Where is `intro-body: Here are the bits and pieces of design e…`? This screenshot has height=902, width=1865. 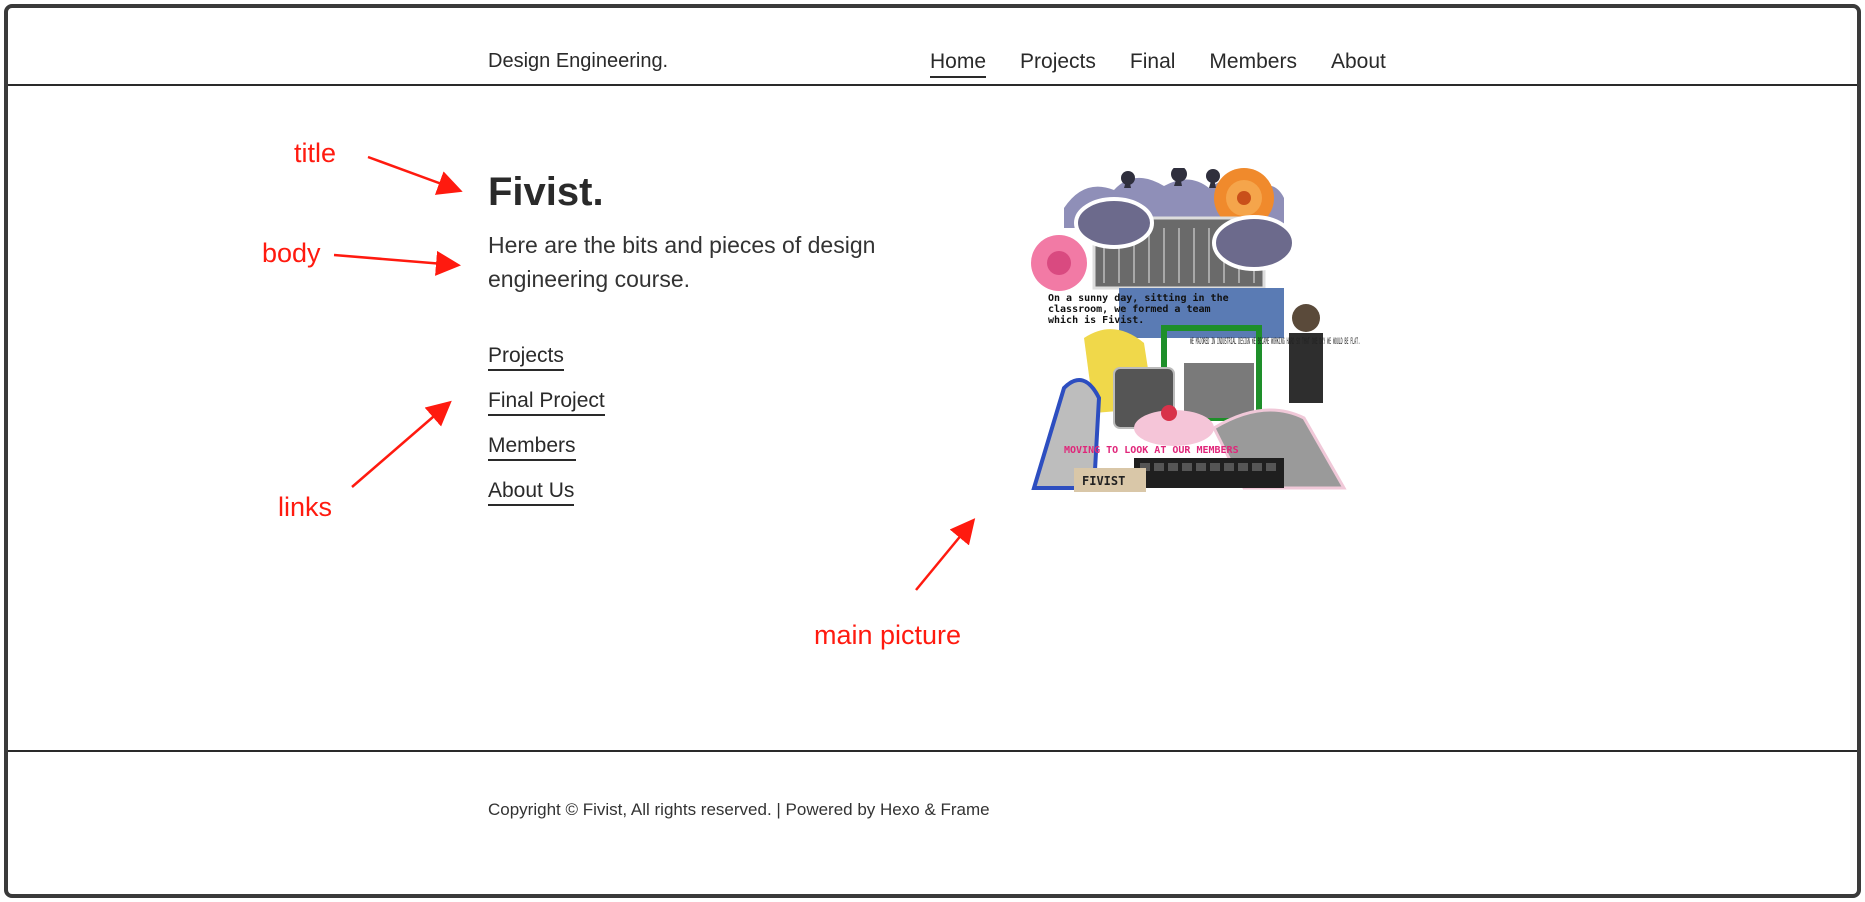
intro-body: Here are the bits and pieces of design e… is located at coordinates (682, 262).